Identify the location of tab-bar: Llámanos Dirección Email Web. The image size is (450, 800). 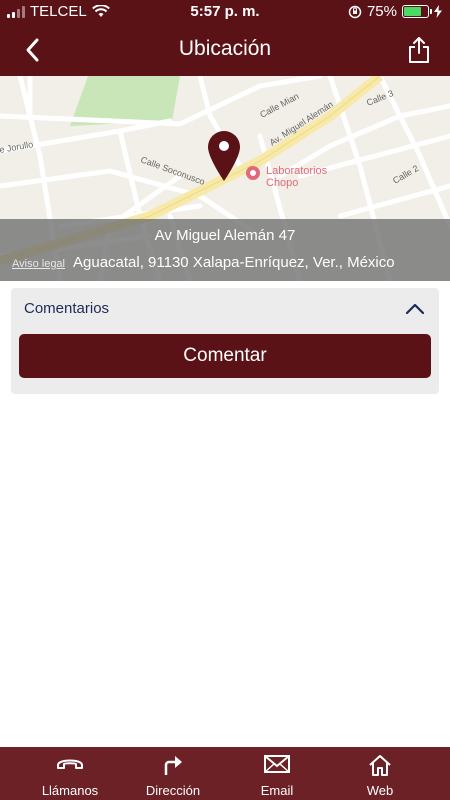
(225, 773).